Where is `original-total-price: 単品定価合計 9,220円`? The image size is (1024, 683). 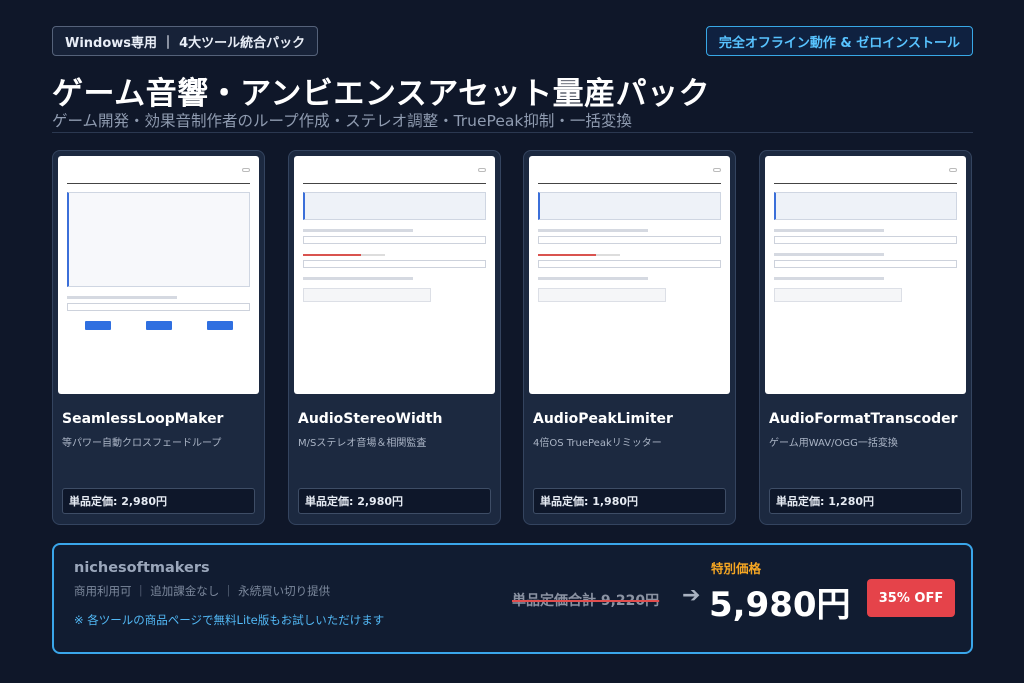 original-total-price: 単品定価合計 9,220円 is located at coordinates (586, 601).